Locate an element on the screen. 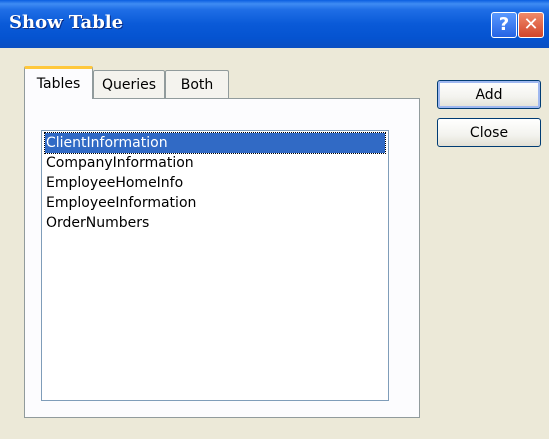  dialog-title: Show Table is located at coordinates (66, 22).